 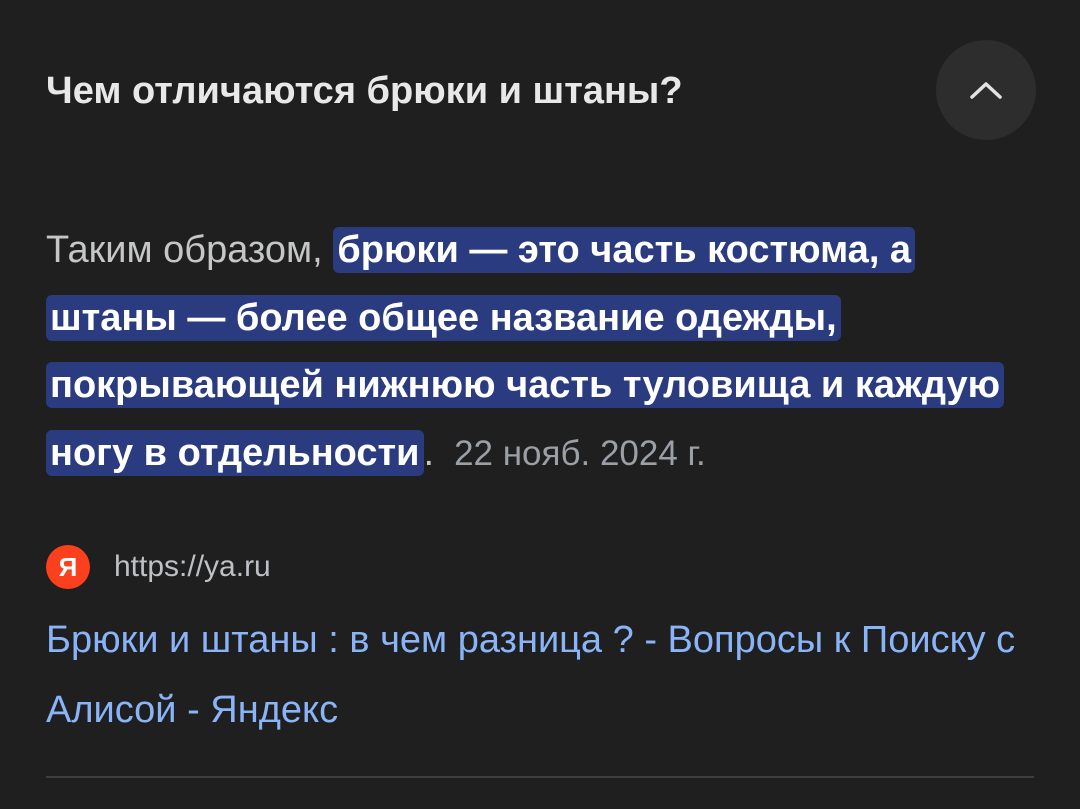 I want to click on source-url: https://ya.ru, so click(x=192, y=567).